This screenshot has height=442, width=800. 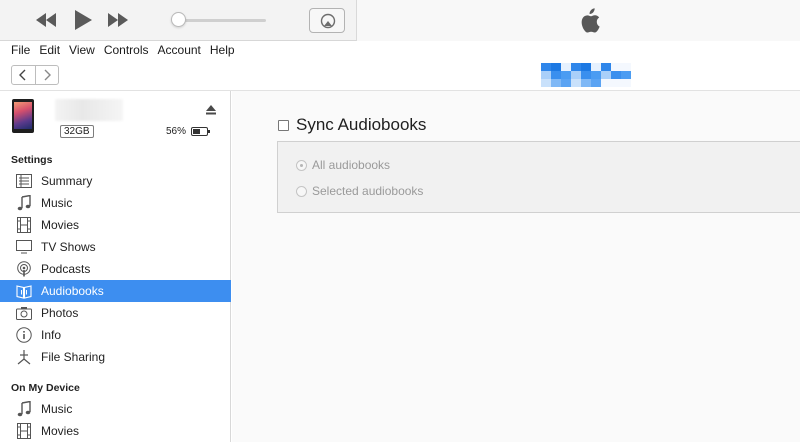 What do you see at coordinates (89, 110) in the screenshot?
I see `device-name-redacted` at bounding box center [89, 110].